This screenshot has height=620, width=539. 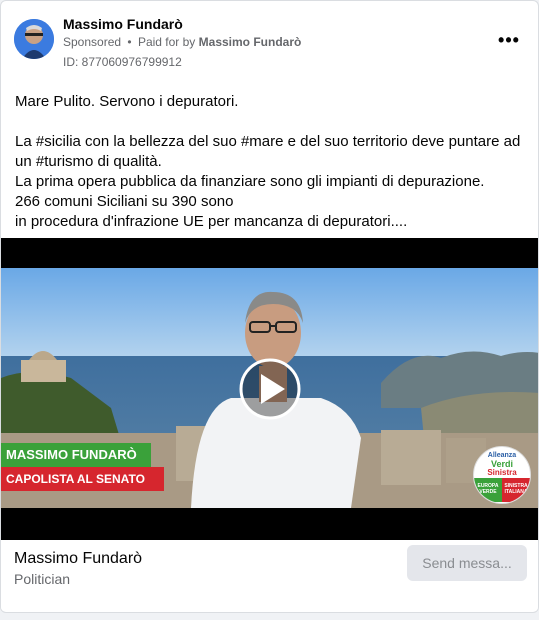 I want to click on play-icon, so click(x=270, y=389).